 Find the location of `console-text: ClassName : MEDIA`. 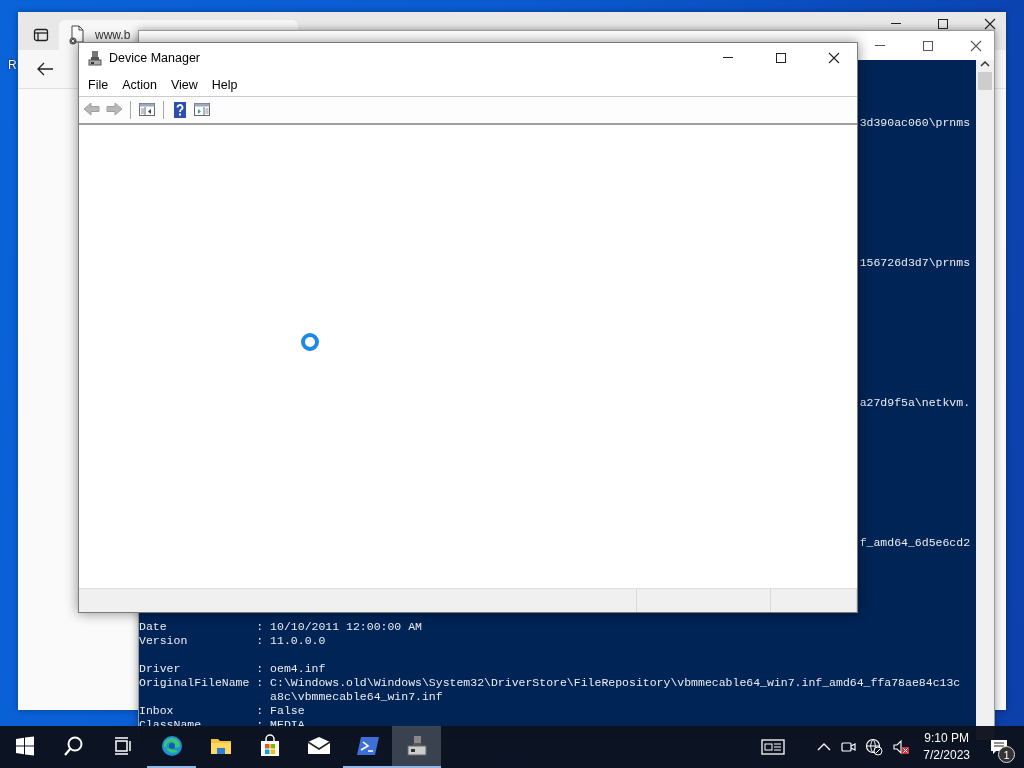

console-text: ClassName : MEDIA is located at coordinates (222, 725).